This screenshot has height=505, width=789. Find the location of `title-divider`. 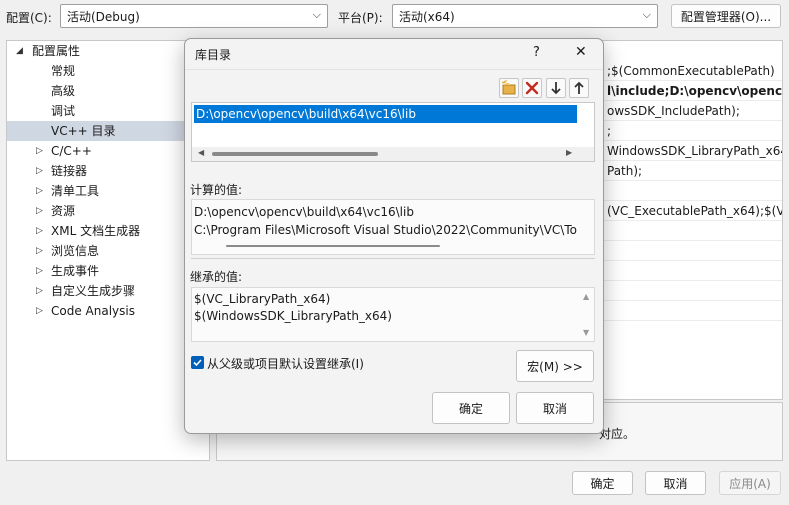

title-divider is located at coordinates (394, 69).